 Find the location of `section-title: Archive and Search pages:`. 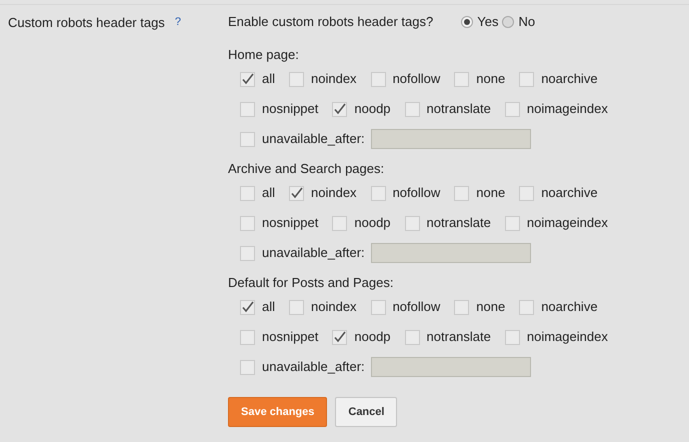

section-title: Archive and Search pages: is located at coordinates (307, 168).